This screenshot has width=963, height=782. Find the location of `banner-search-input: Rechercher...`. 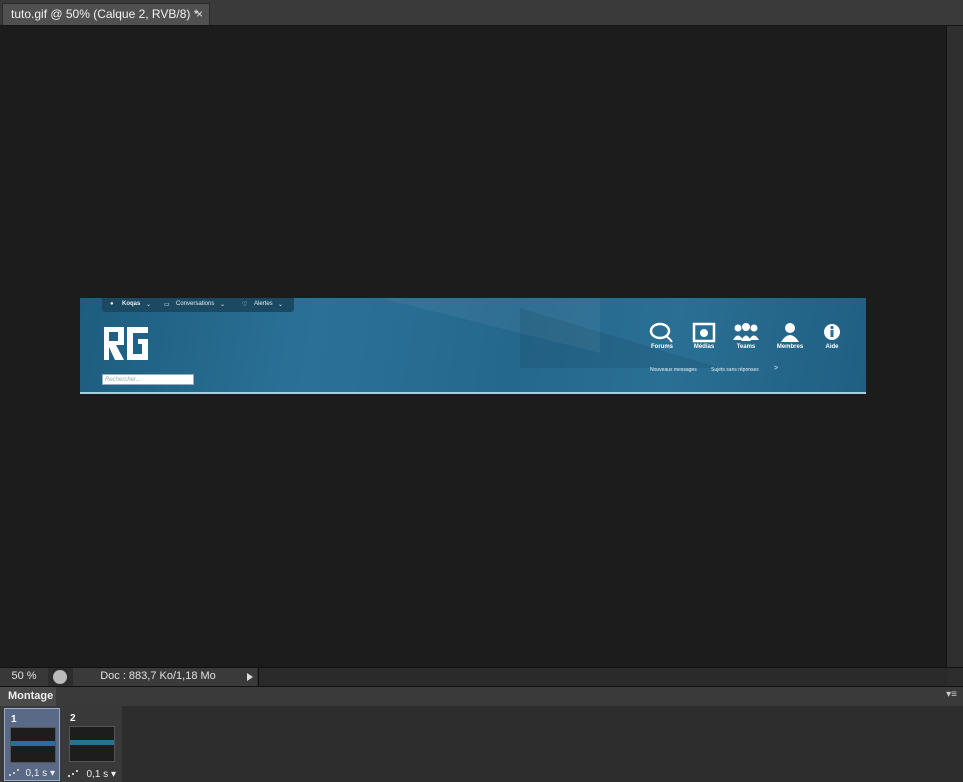

banner-search-input: Rechercher... is located at coordinates (148, 379).